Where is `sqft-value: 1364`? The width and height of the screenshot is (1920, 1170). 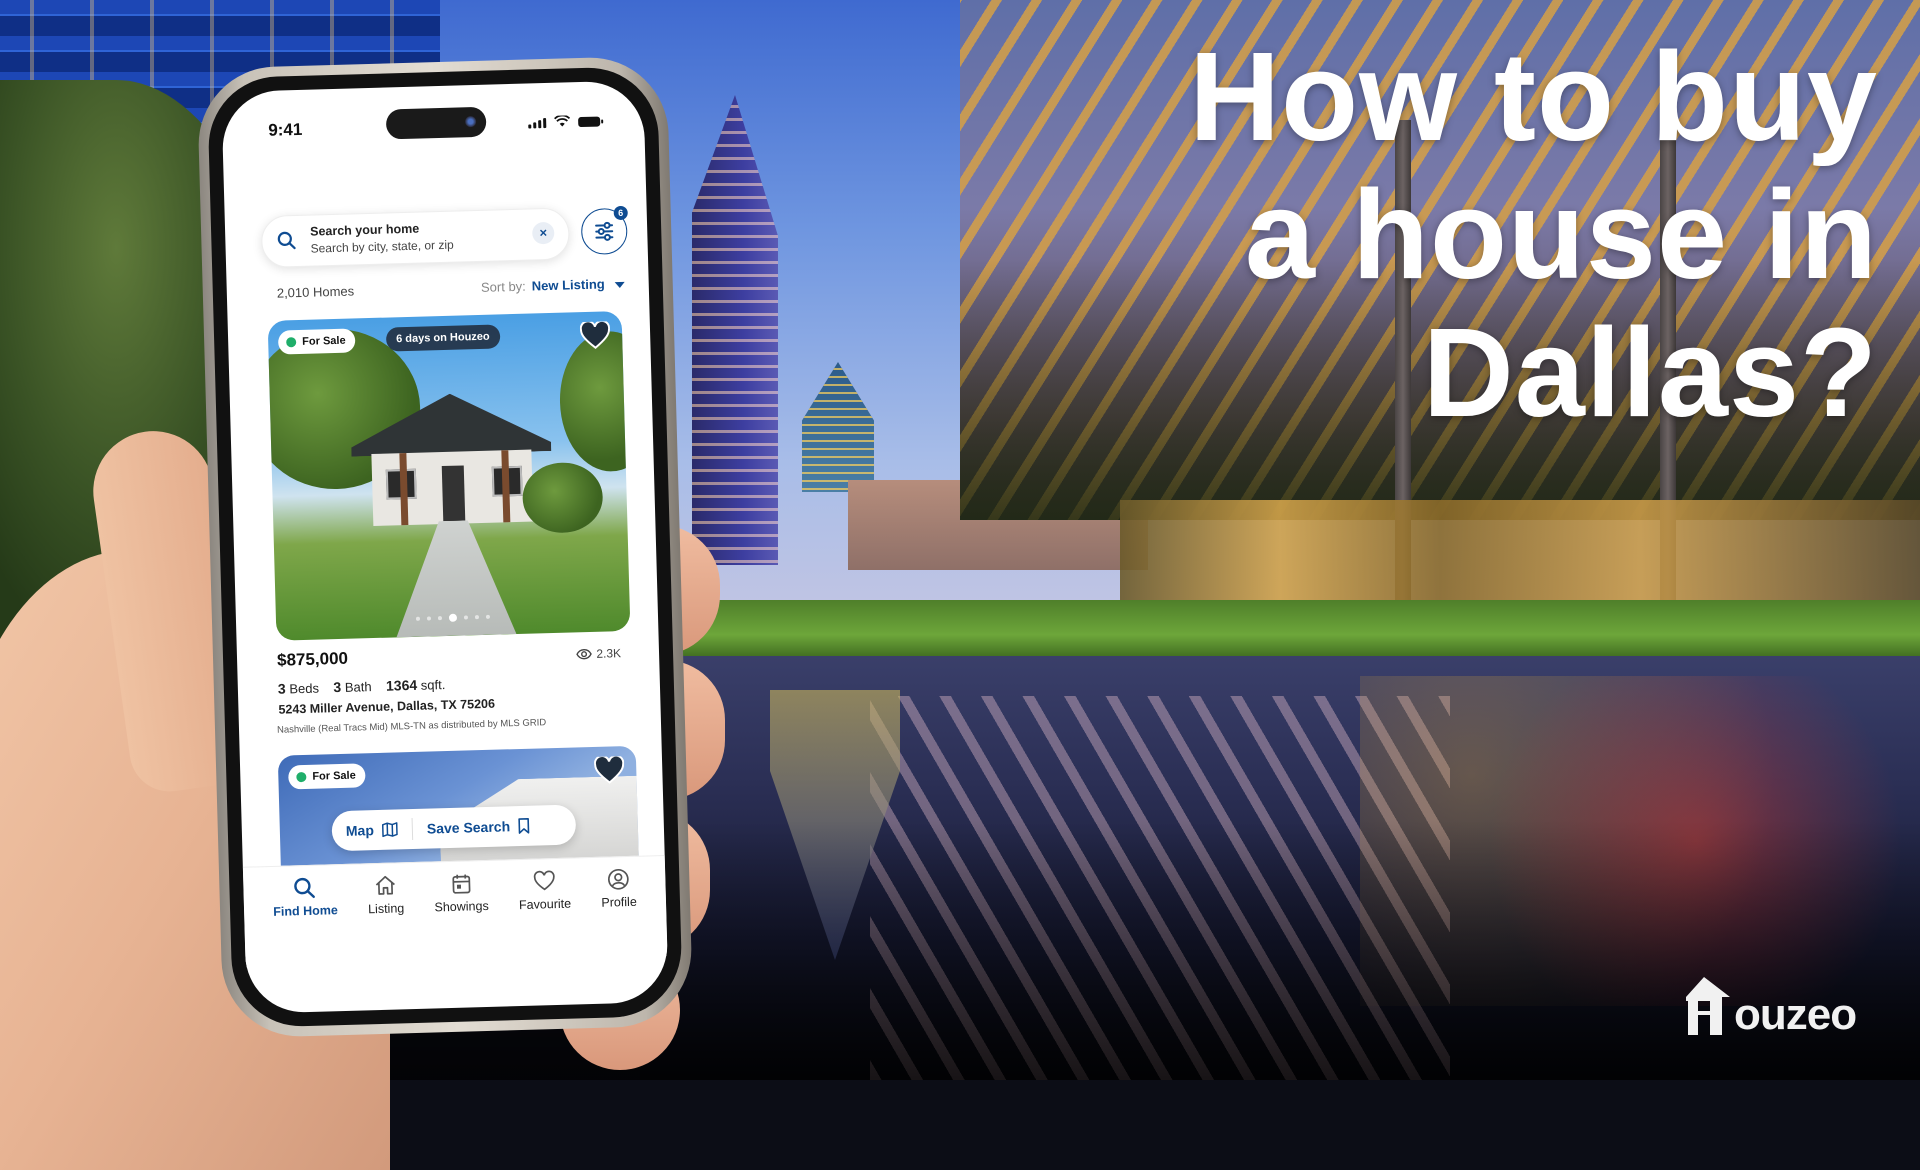 sqft-value: 1364 is located at coordinates (402, 685).